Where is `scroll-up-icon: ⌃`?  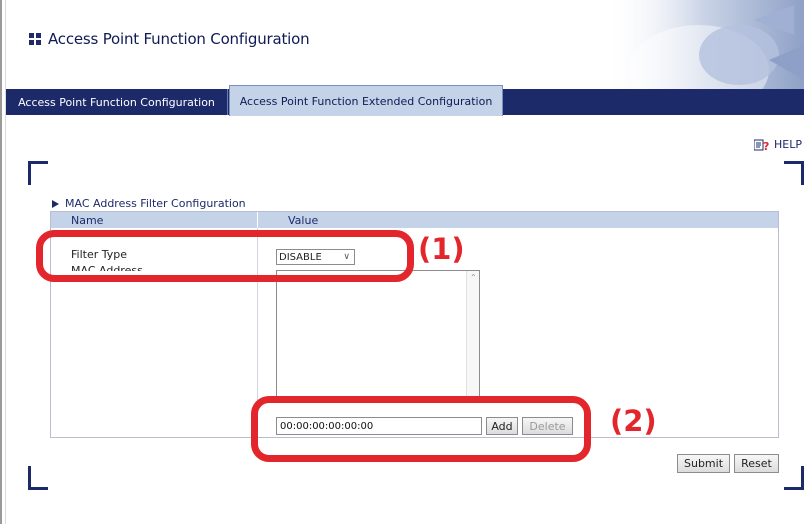
scroll-up-icon: ⌃ is located at coordinates (473, 277).